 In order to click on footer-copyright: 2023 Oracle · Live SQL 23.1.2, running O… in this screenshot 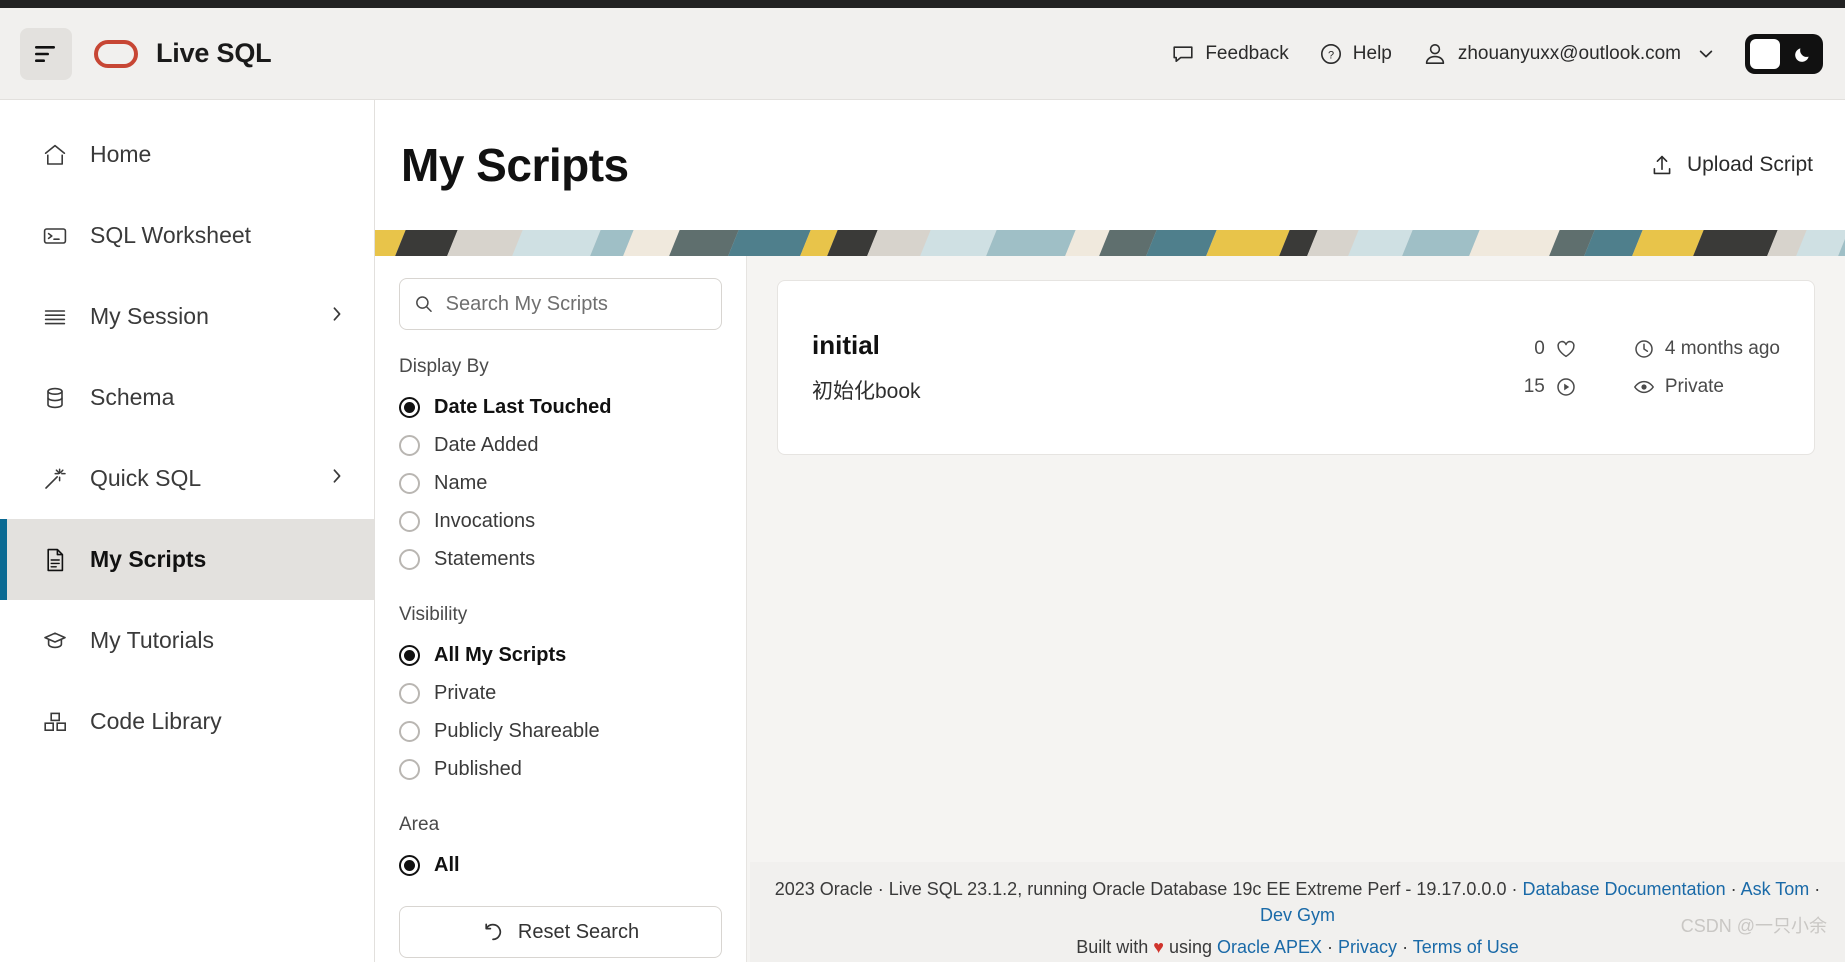, I will do `click(1148, 889)`.